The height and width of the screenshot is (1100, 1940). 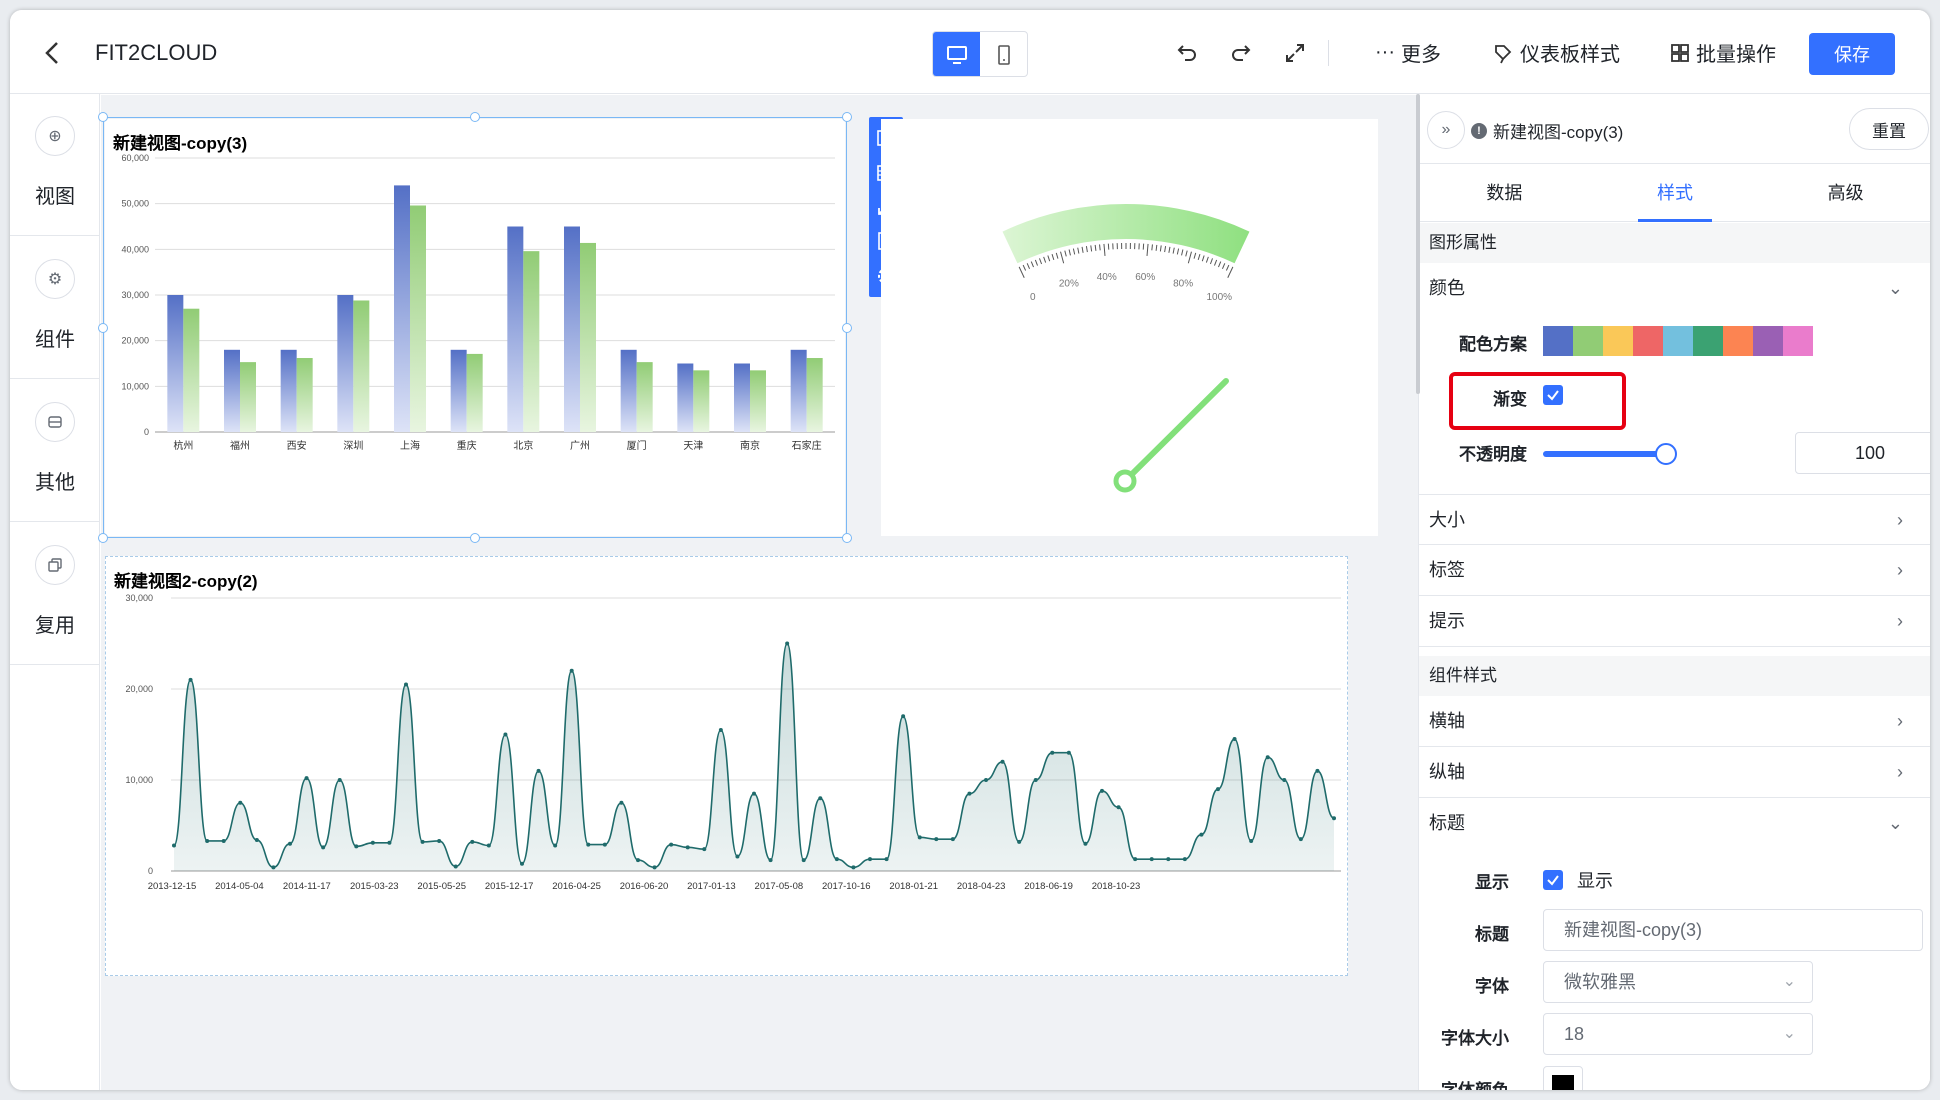 What do you see at coordinates (1674, 823) in the screenshot?
I see `title-row: 标题 ⌄` at bounding box center [1674, 823].